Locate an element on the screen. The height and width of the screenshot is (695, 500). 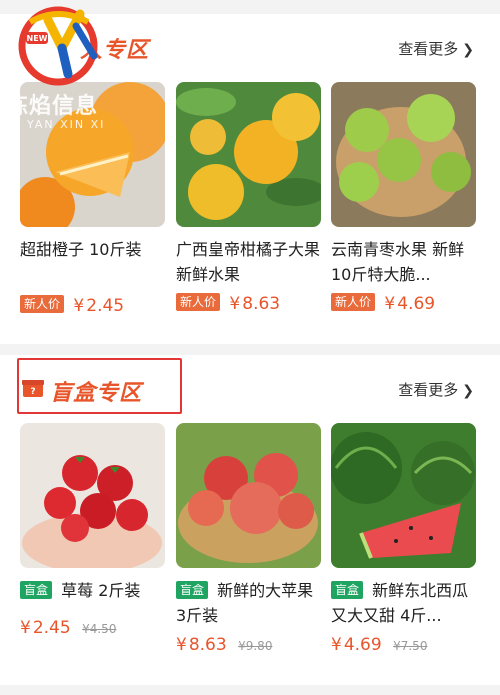
product-image-watermelon is located at coordinates (403, 495).